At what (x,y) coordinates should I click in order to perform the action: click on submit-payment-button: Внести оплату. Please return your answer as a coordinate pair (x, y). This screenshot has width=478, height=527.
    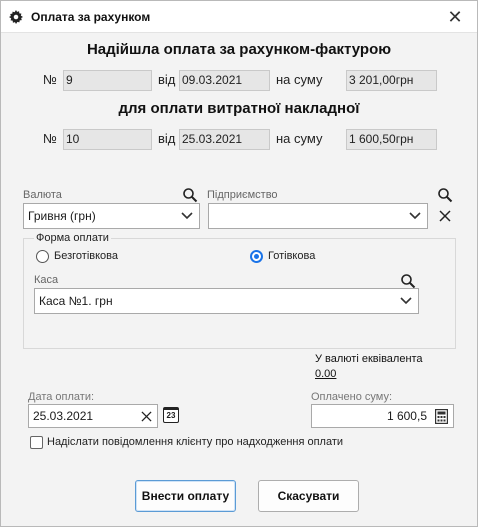
    Looking at the image, I should click on (185, 496).